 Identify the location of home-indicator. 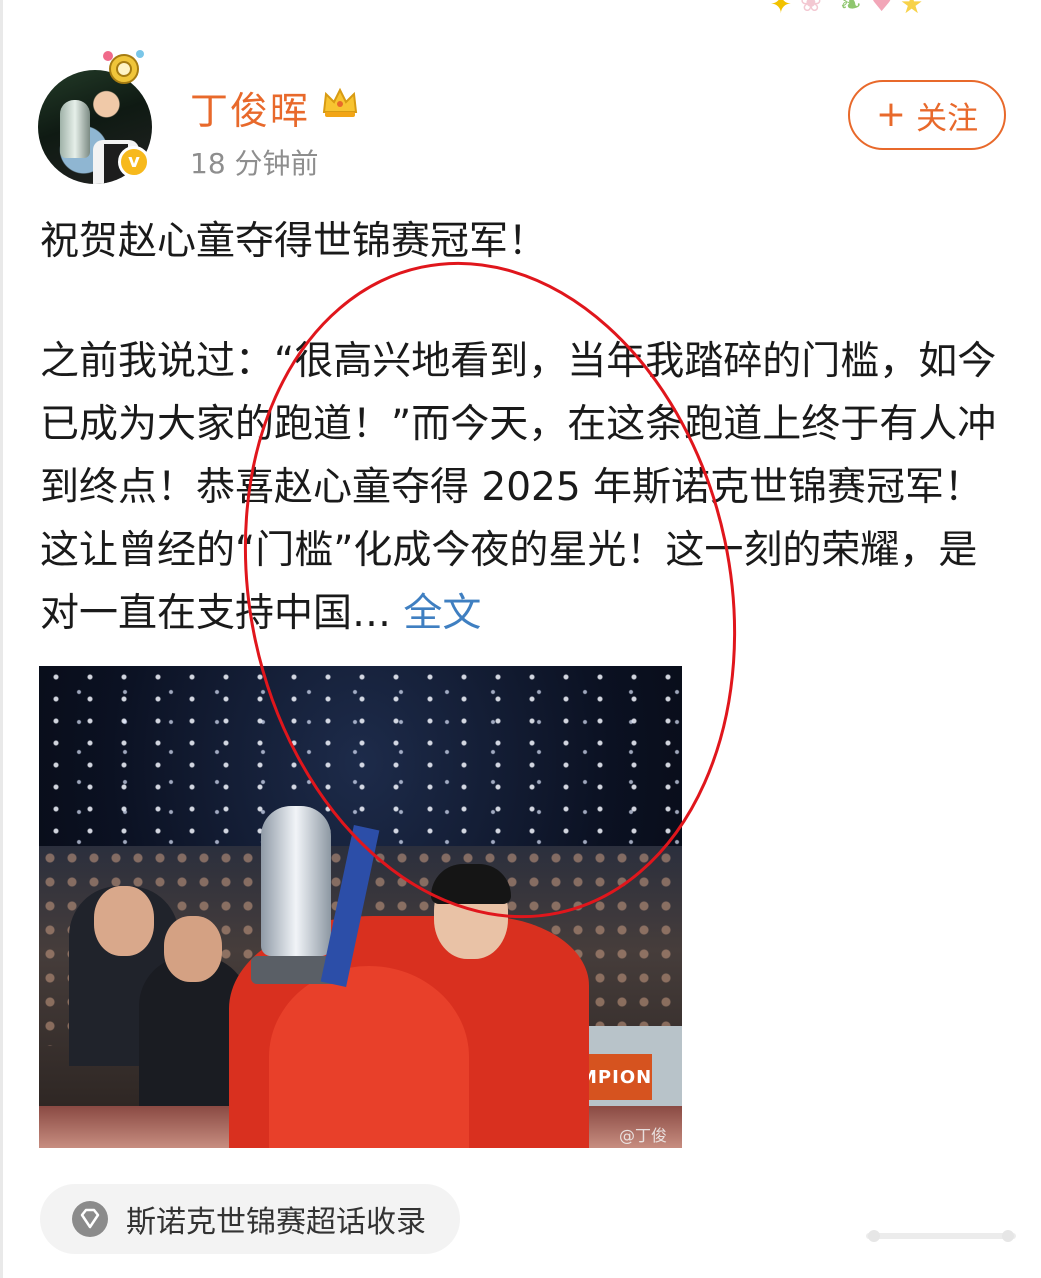
(941, 1236).